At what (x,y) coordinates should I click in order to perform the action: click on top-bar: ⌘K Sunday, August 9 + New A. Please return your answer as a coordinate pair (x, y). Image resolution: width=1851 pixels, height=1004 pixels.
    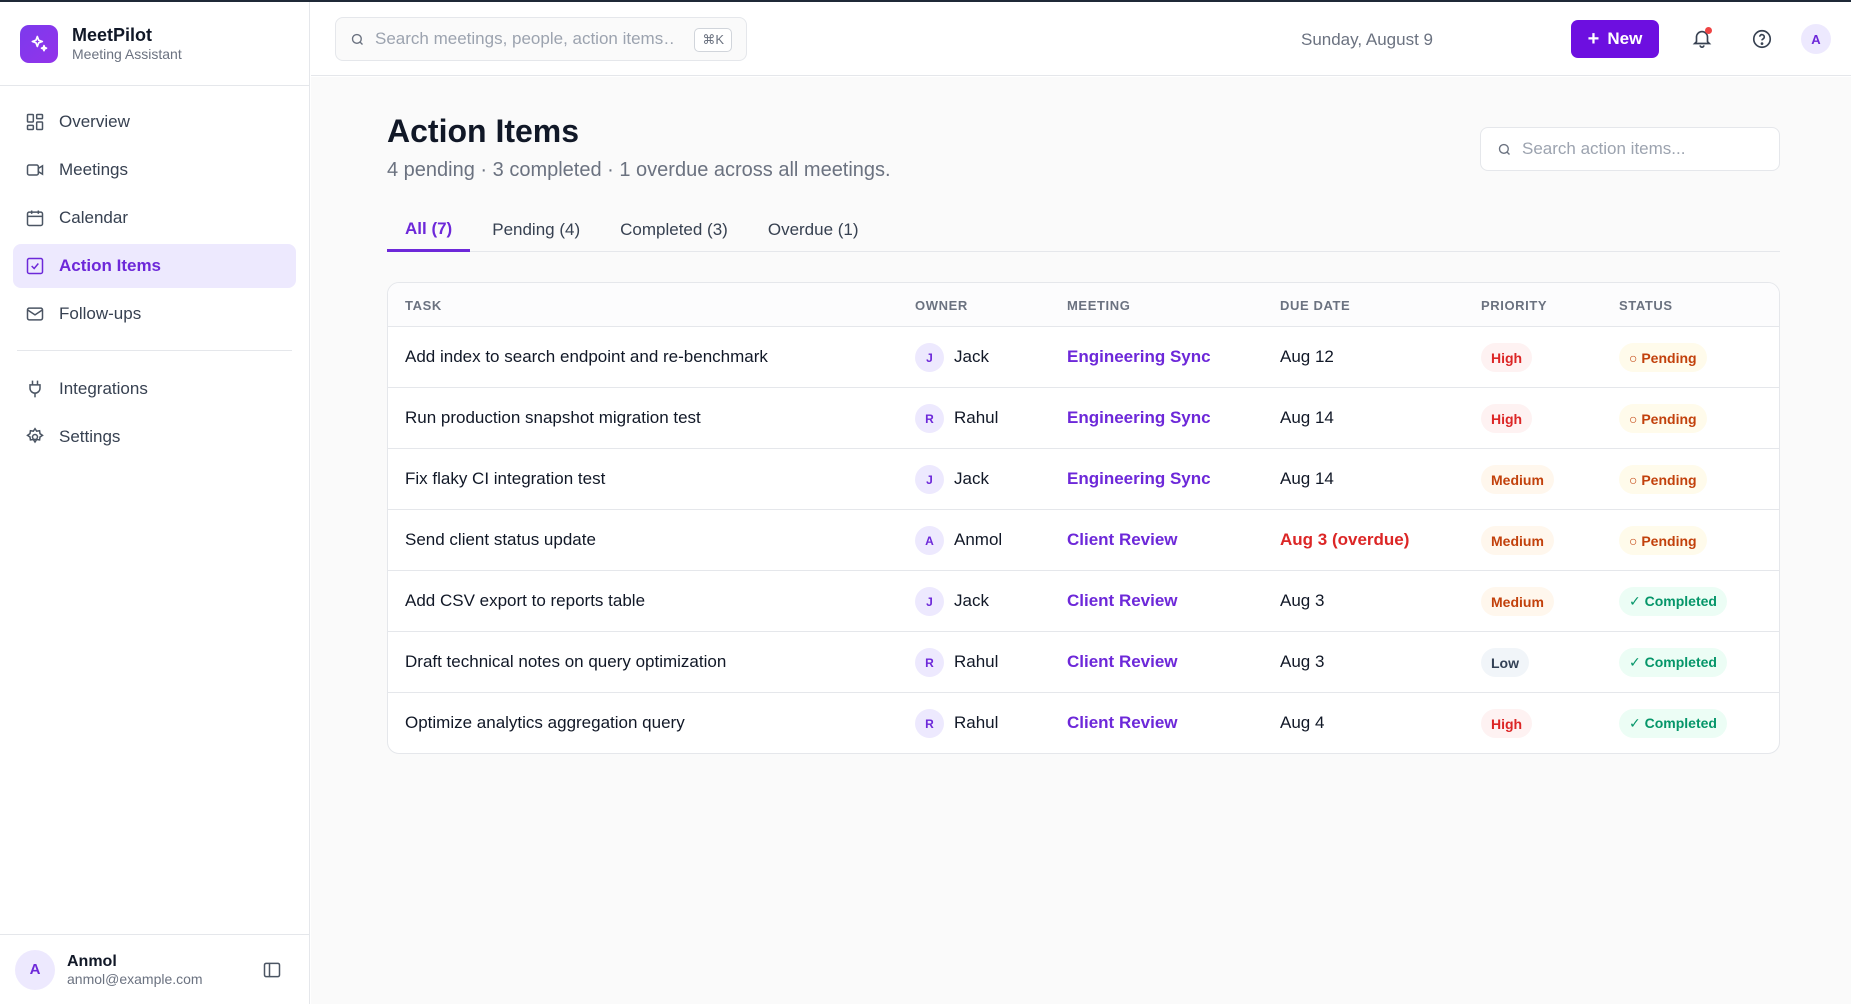
    Looking at the image, I should click on (1081, 39).